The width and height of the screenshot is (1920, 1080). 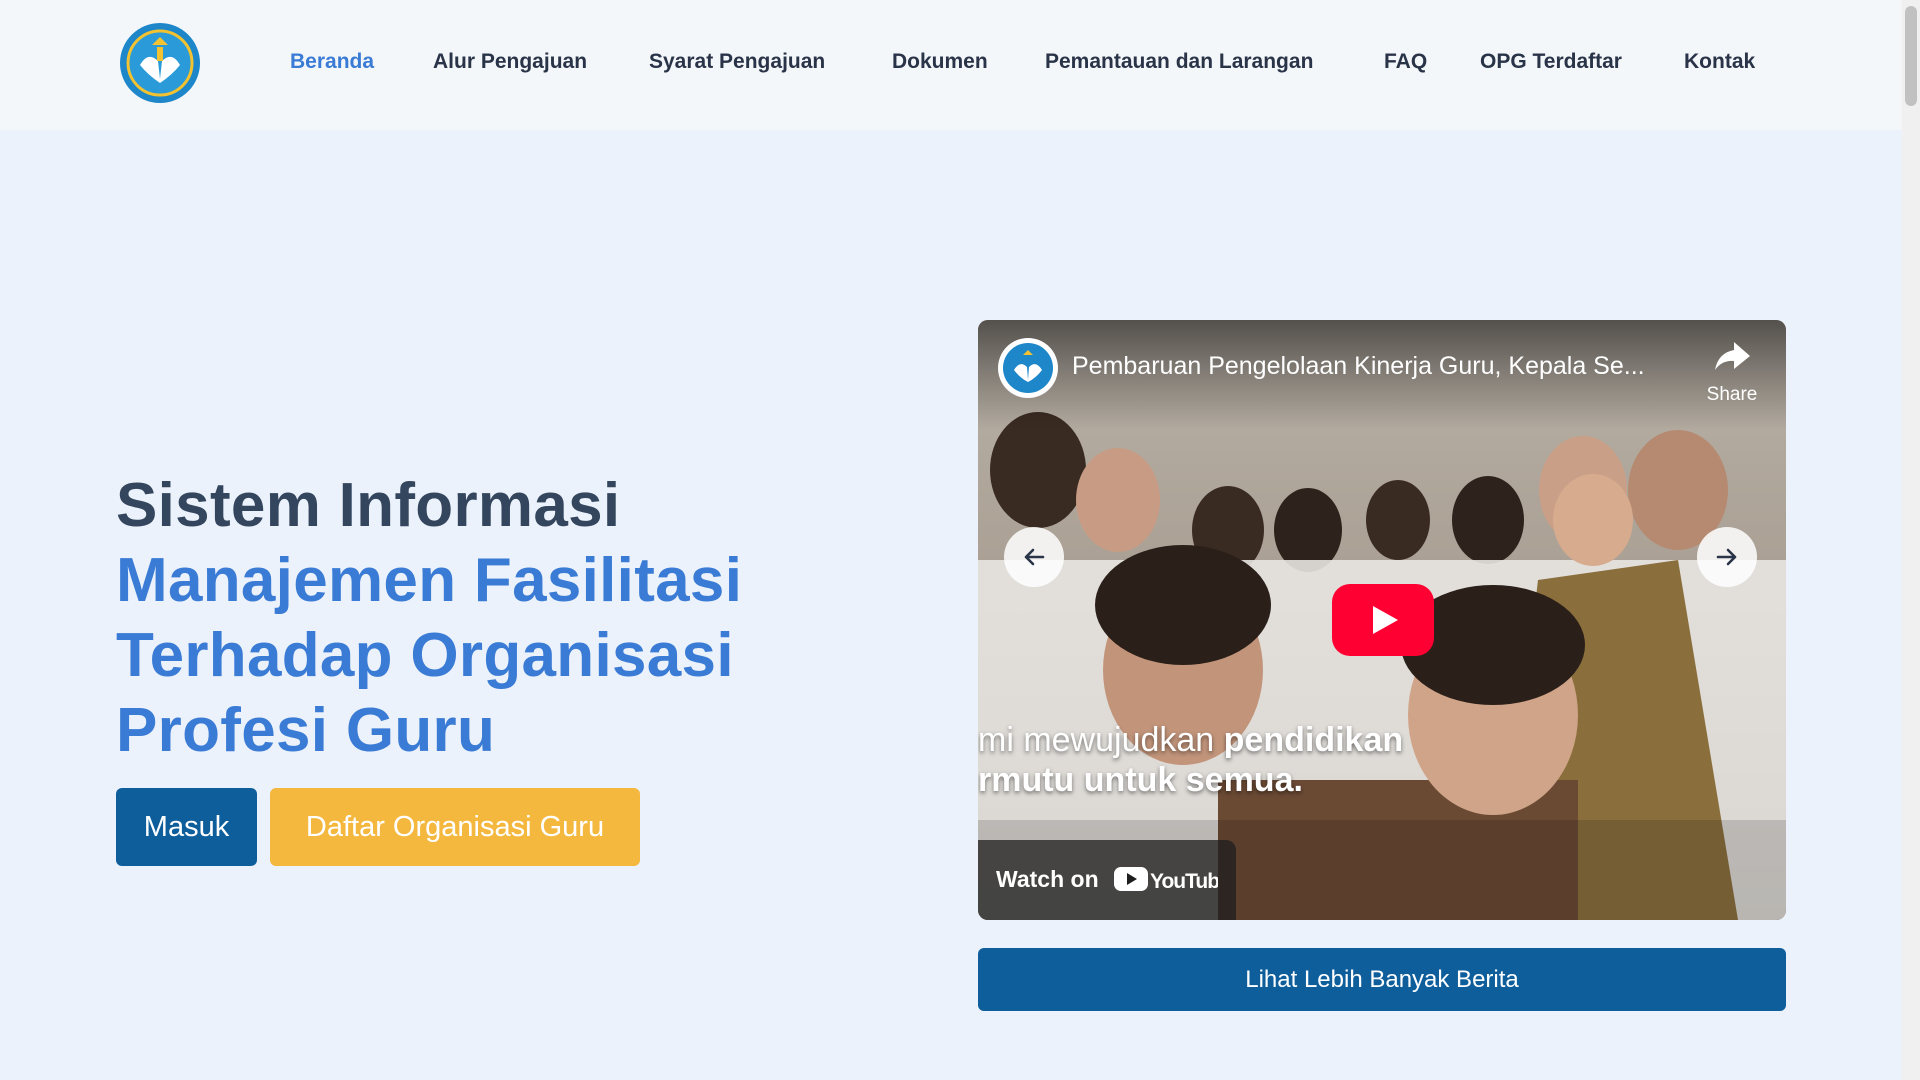 What do you see at coordinates (332, 62) in the screenshot?
I see `nav-beranda: Beranda` at bounding box center [332, 62].